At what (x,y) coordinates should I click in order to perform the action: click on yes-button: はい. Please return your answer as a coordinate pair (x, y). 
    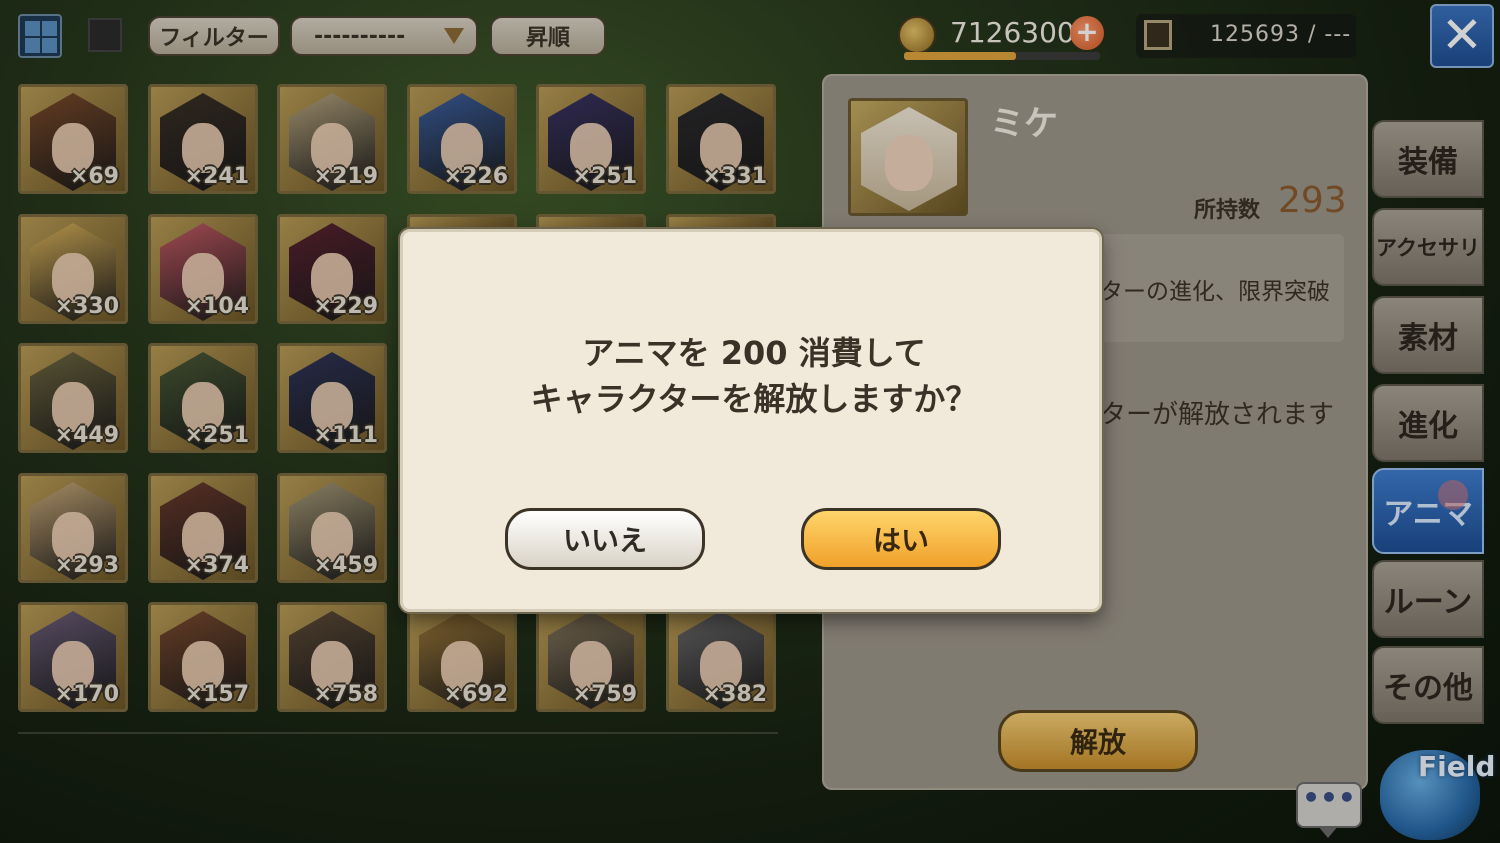
    Looking at the image, I should click on (901, 539).